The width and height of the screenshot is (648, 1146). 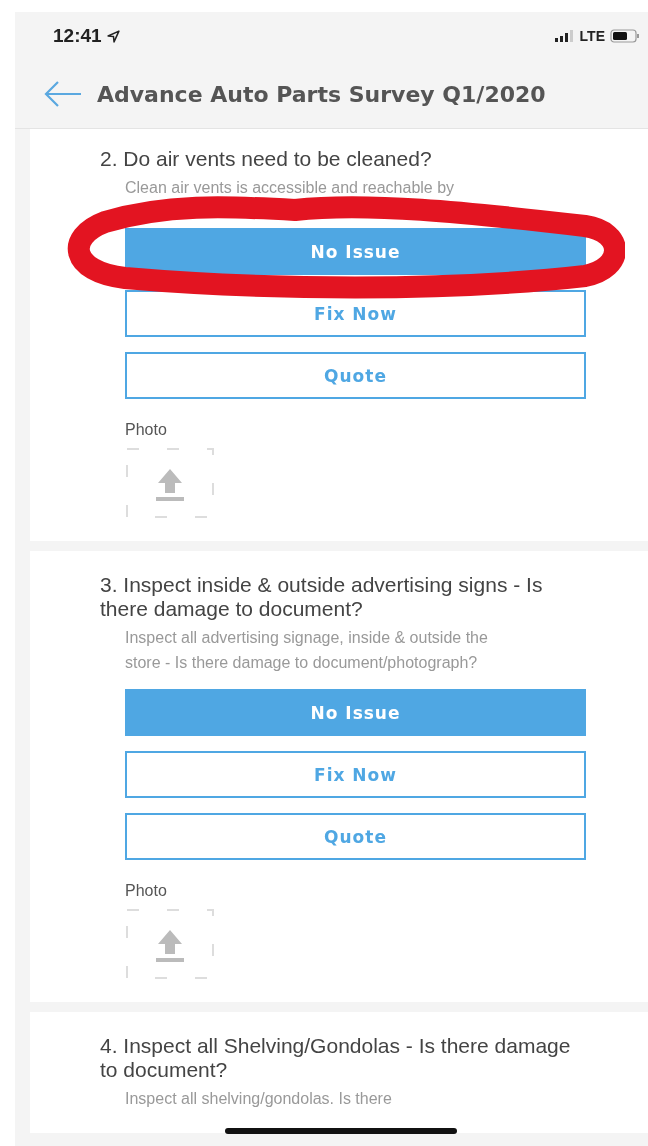 I want to click on location-arrow-icon, so click(x=113, y=36).